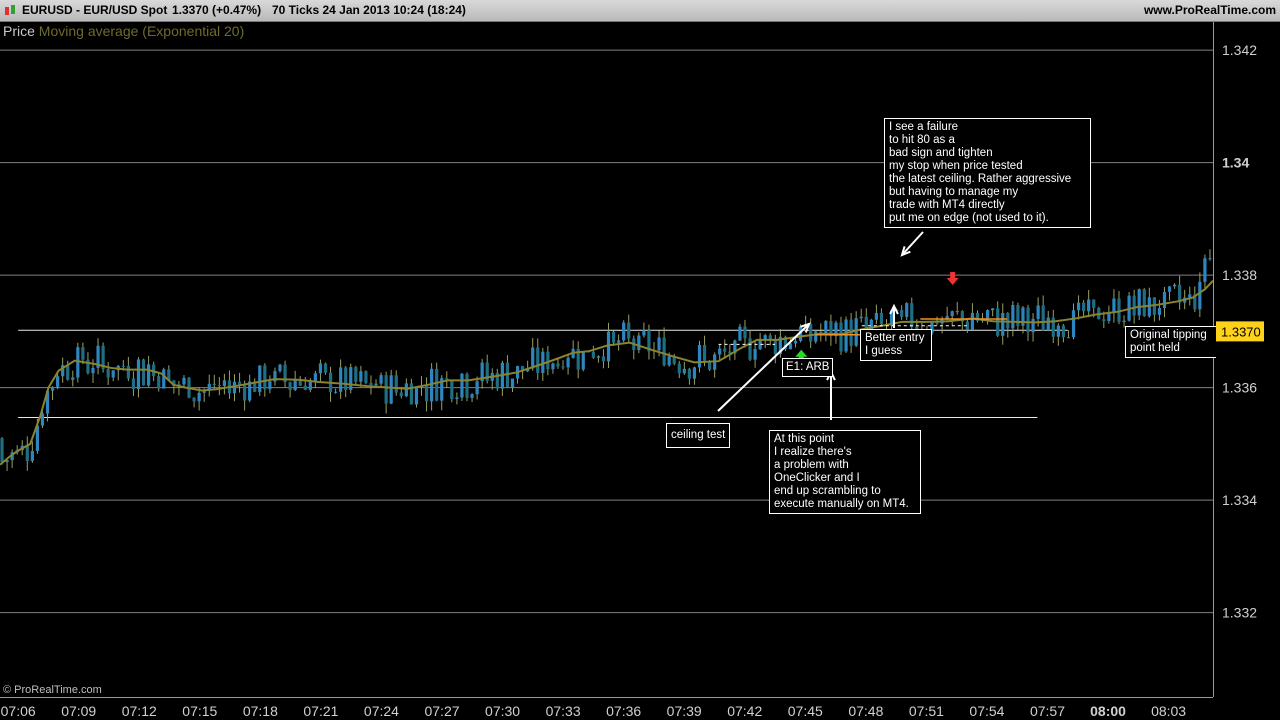  I want to click on x-tick-label: 07:54, so click(986, 711).